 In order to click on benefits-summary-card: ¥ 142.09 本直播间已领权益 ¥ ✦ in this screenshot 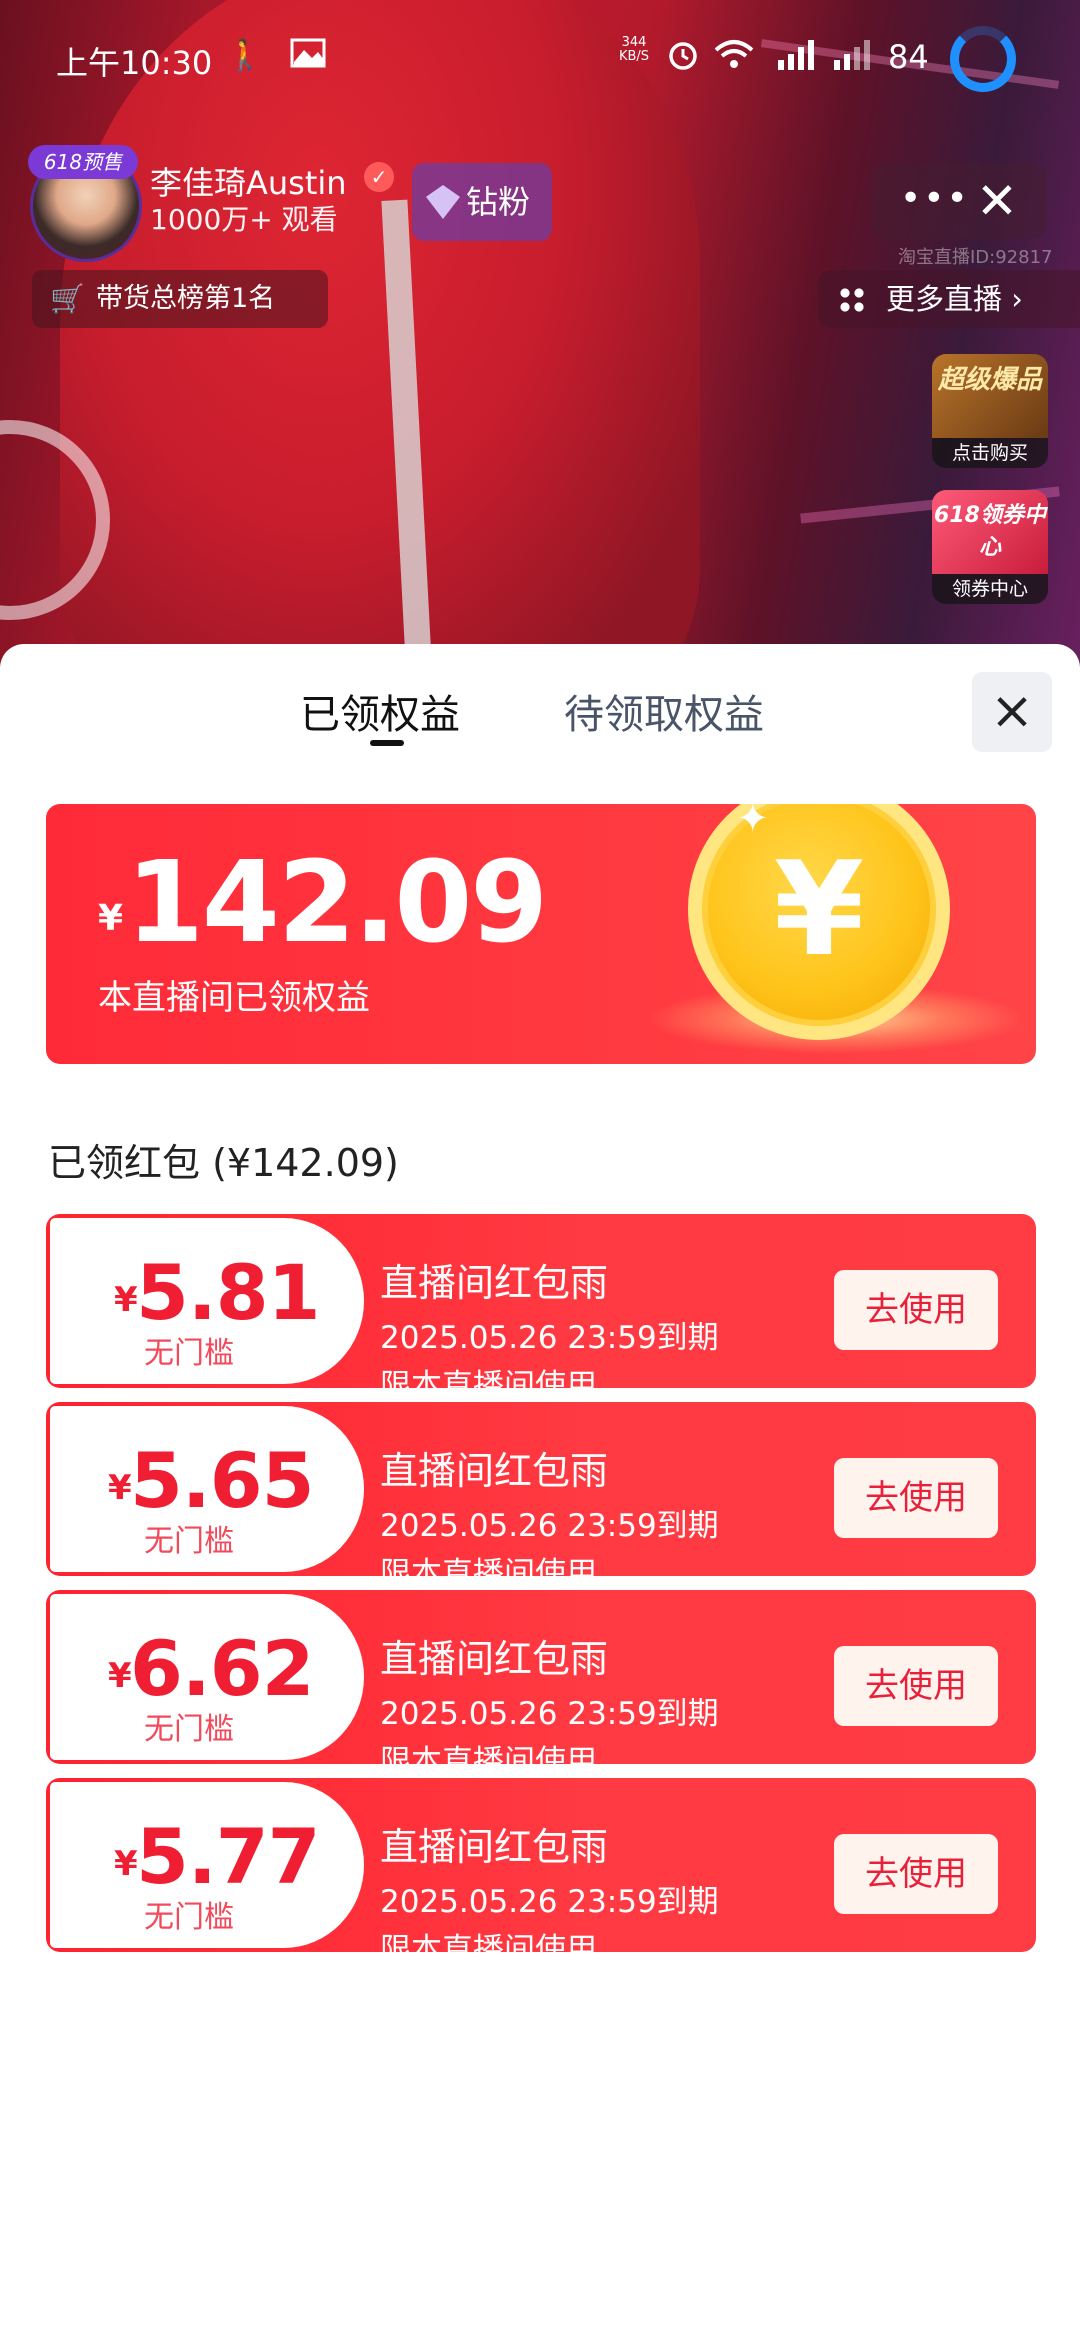, I will do `click(541, 934)`.